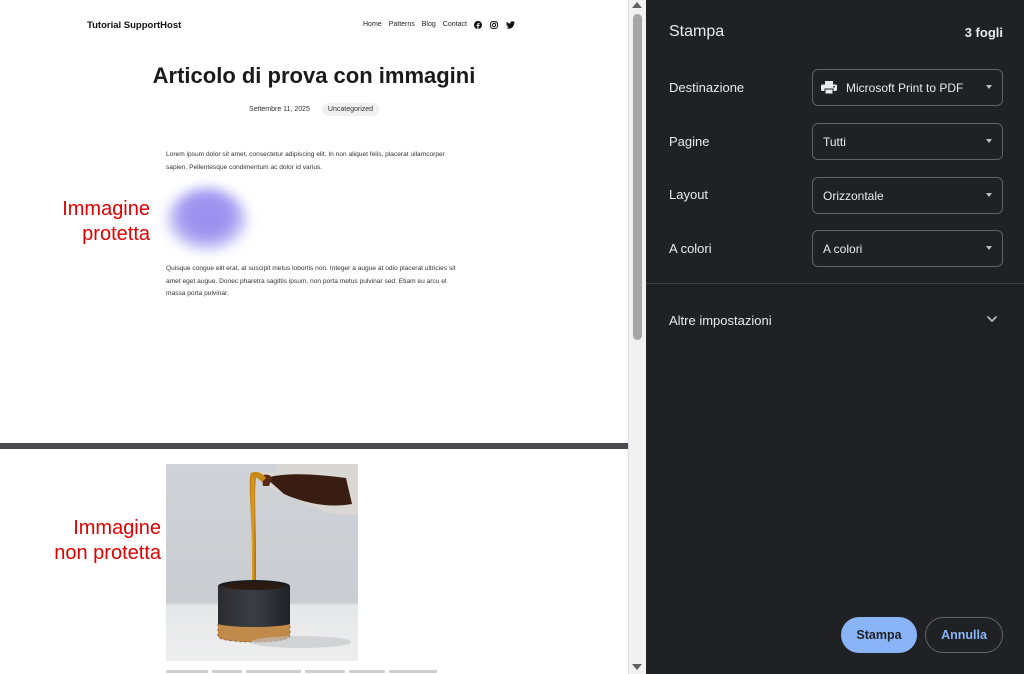 The height and width of the screenshot is (674, 1024). I want to click on coffee-pour-image, so click(262, 562).